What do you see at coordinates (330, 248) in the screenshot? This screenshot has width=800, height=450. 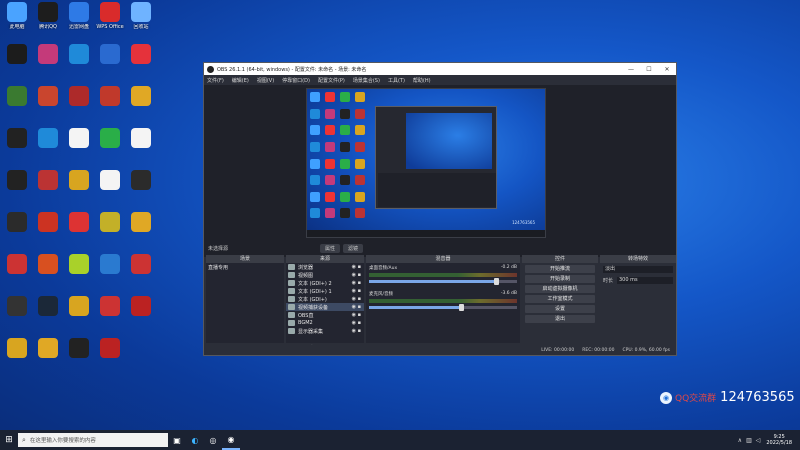 I see `properties-button: 属性` at bounding box center [330, 248].